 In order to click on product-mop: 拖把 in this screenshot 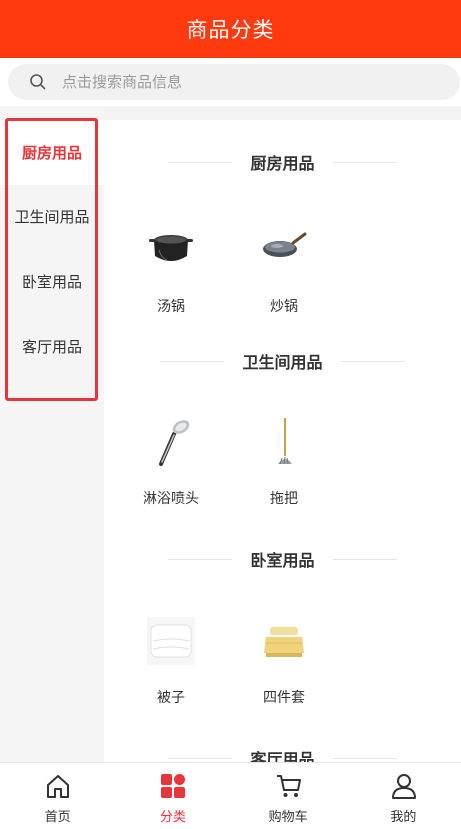, I will do `click(284, 473)`.